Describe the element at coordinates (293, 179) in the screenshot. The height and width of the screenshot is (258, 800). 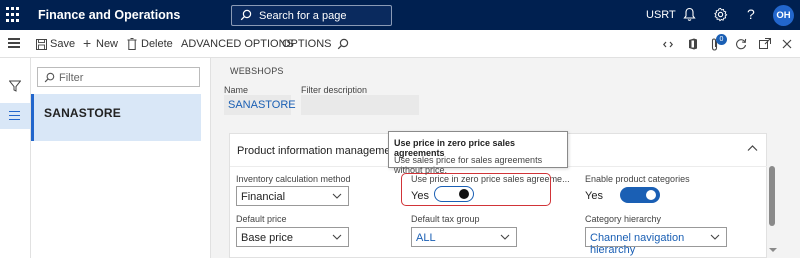
I see `inventory-method-label: Inventory calculation method` at that location.